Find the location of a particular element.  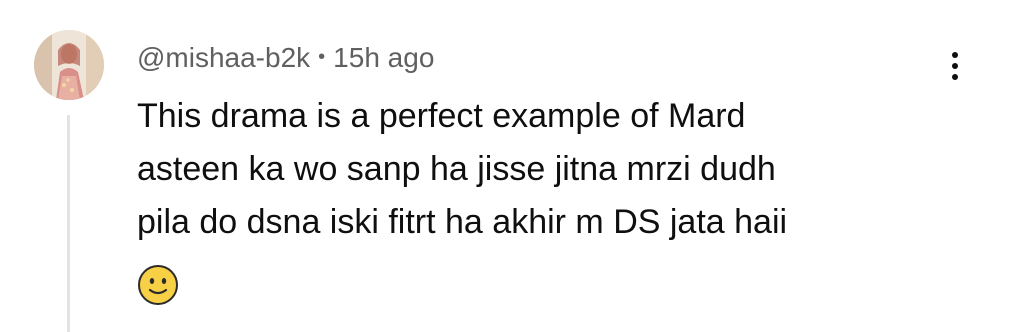

comment-meta: @mishaa-b2k • 15h ago is located at coordinates (285, 58).